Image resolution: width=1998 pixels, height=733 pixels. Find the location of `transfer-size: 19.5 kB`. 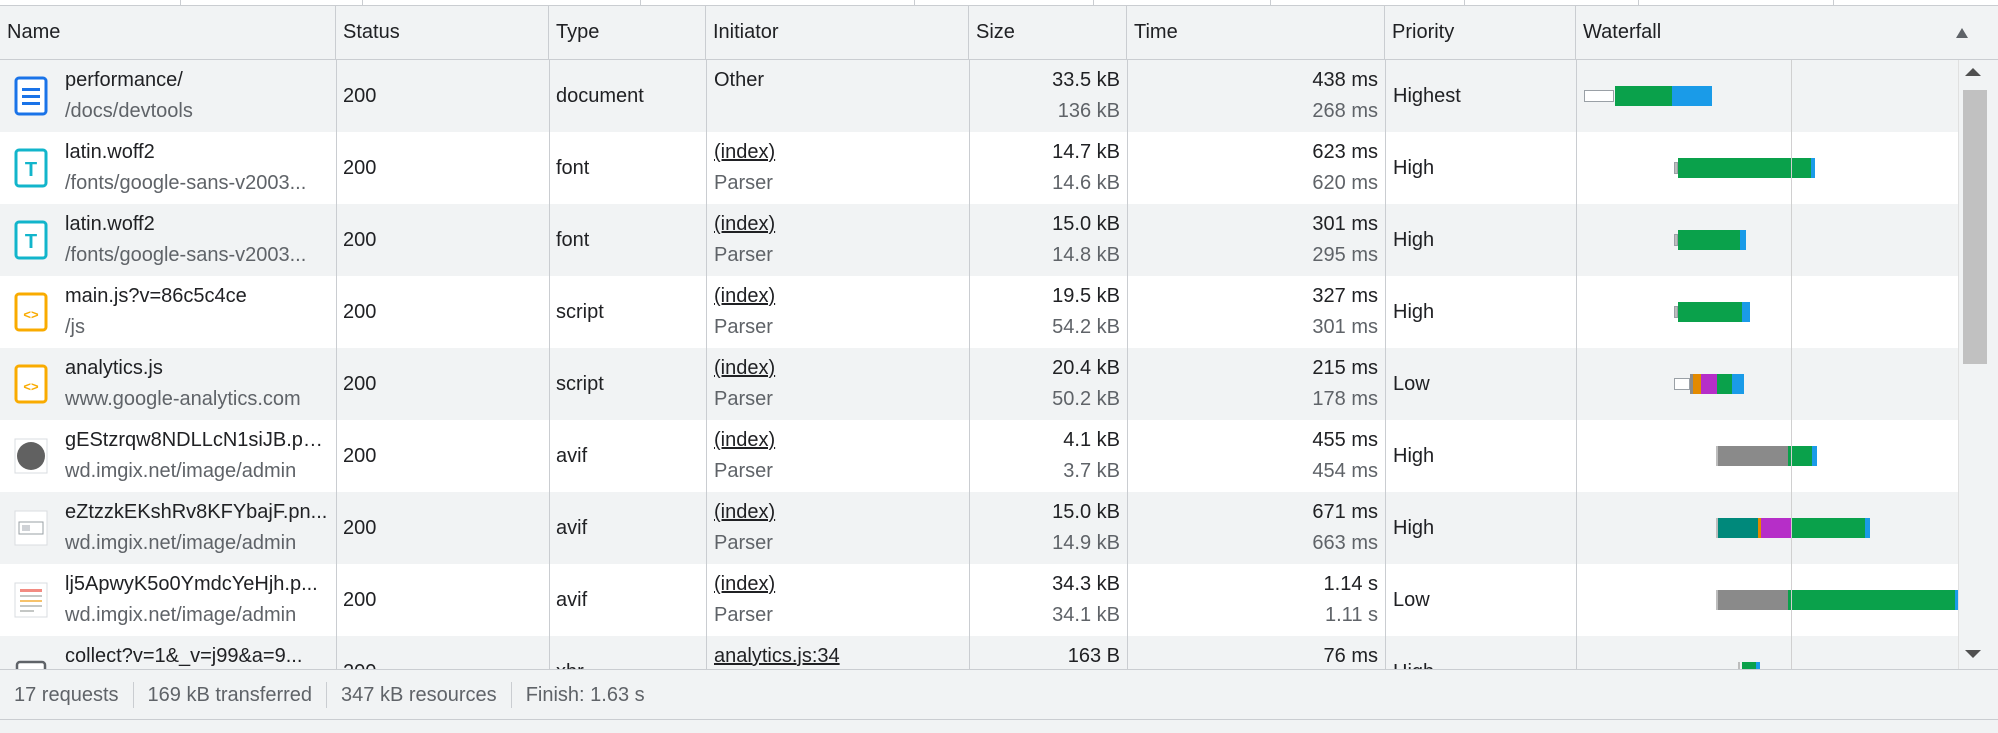

transfer-size: 19.5 kB is located at coordinates (1086, 296).